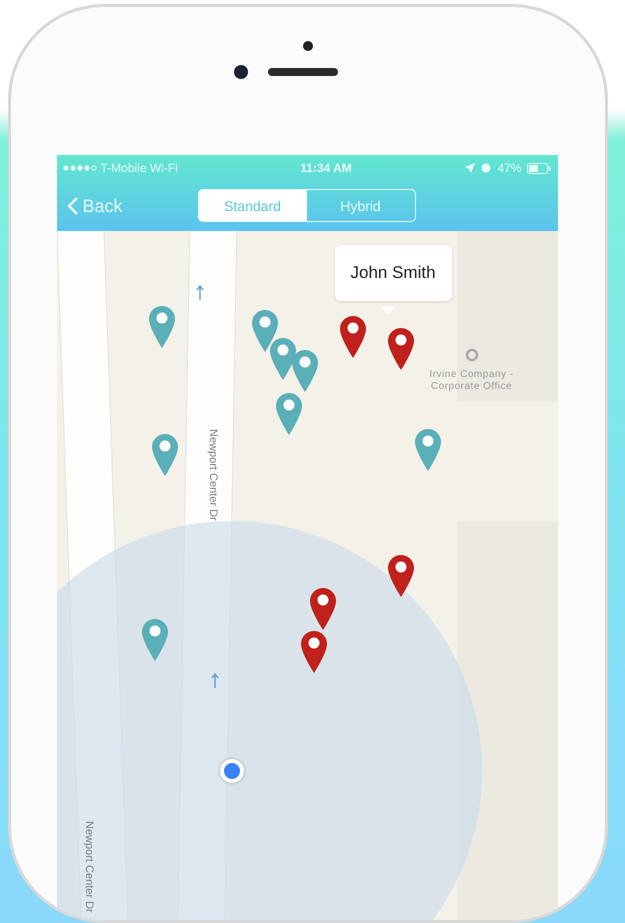 The image size is (625, 923). I want to click on poi-icon, so click(471, 355).